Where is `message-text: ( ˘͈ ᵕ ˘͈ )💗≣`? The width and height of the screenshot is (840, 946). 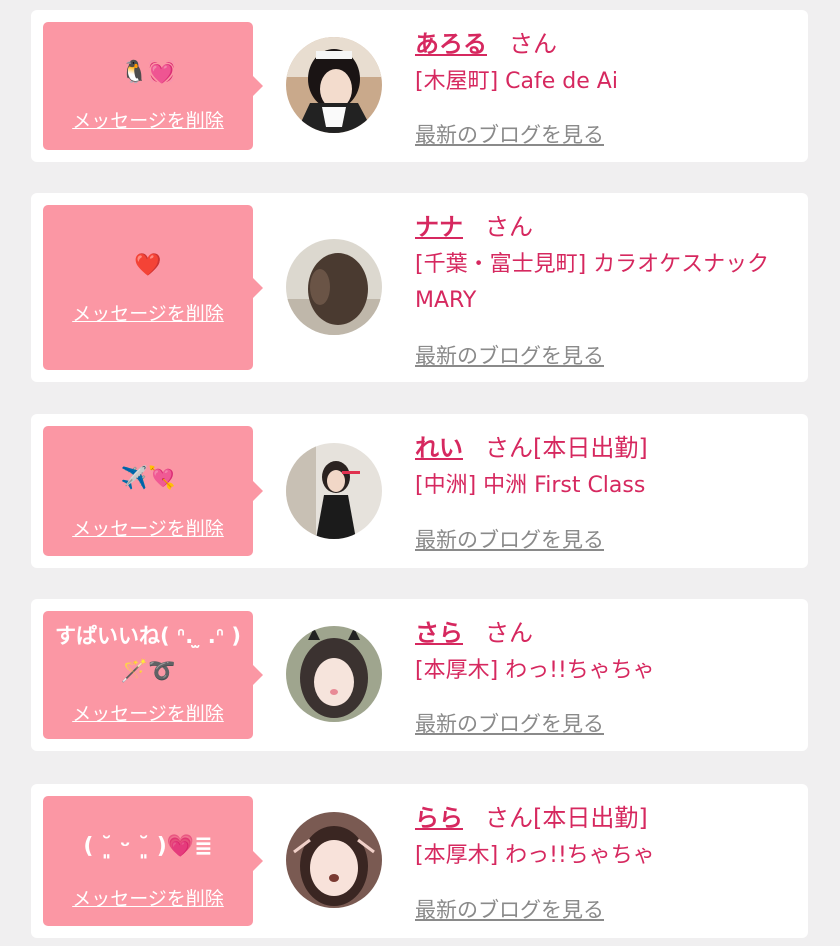
message-text: ( ˘͈ ᵕ ˘͈ )💗≣ is located at coordinates (148, 846).